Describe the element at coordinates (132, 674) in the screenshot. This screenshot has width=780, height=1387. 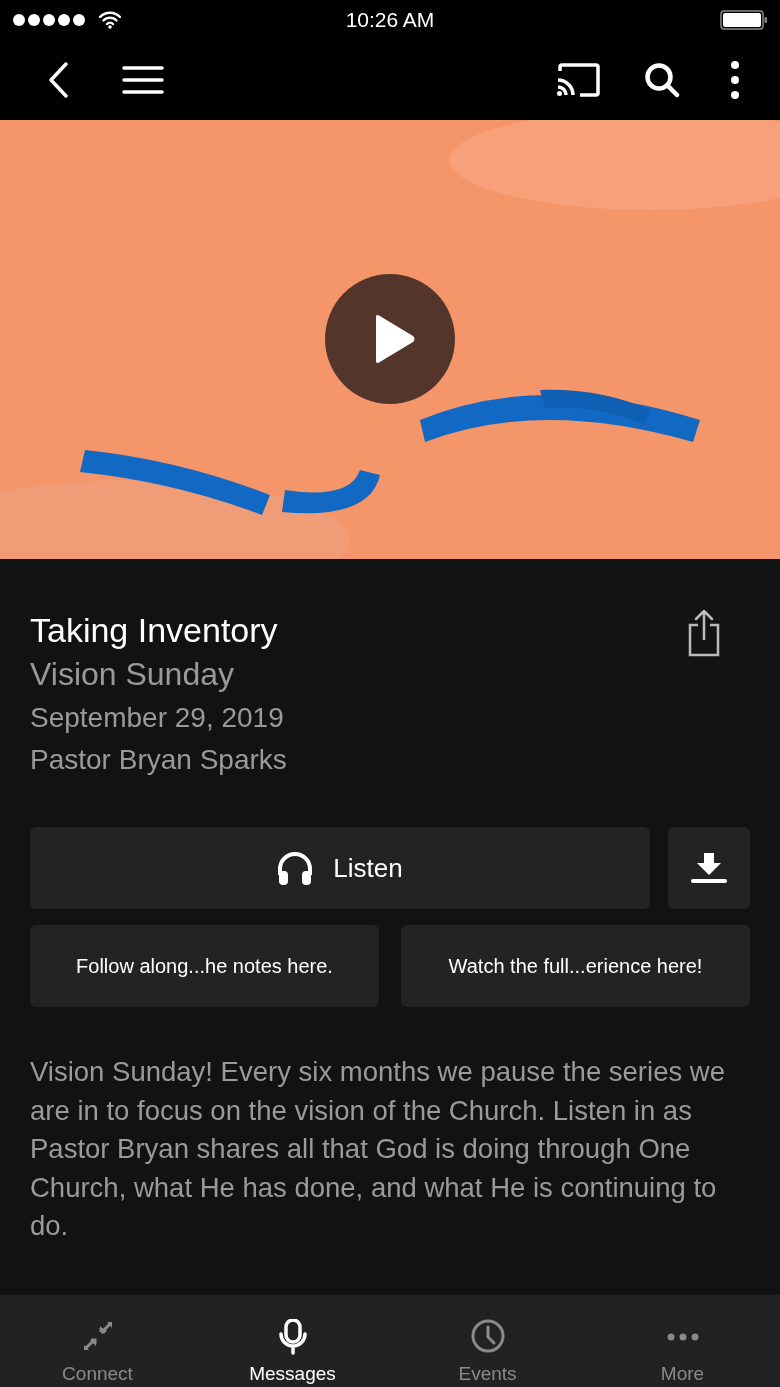
I see `series-name: Vision Sunday` at that location.